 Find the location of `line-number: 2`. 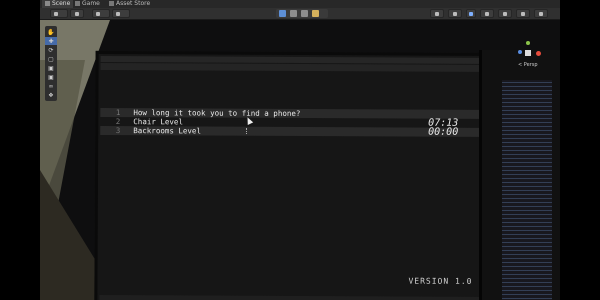

line-number: 2 is located at coordinates (118, 122).